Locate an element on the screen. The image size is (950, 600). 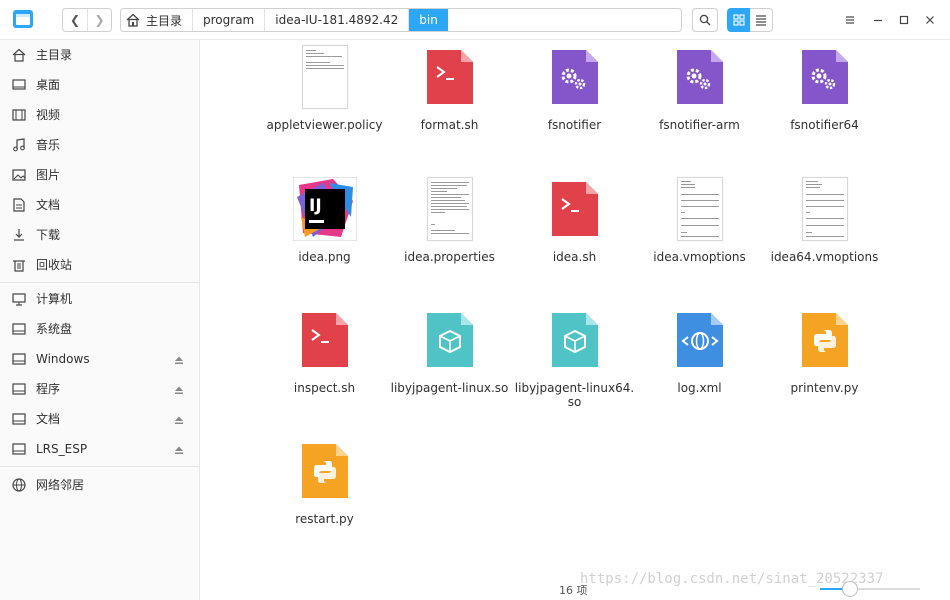
sidebar-item-label: Windows is located at coordinates (63, 359).